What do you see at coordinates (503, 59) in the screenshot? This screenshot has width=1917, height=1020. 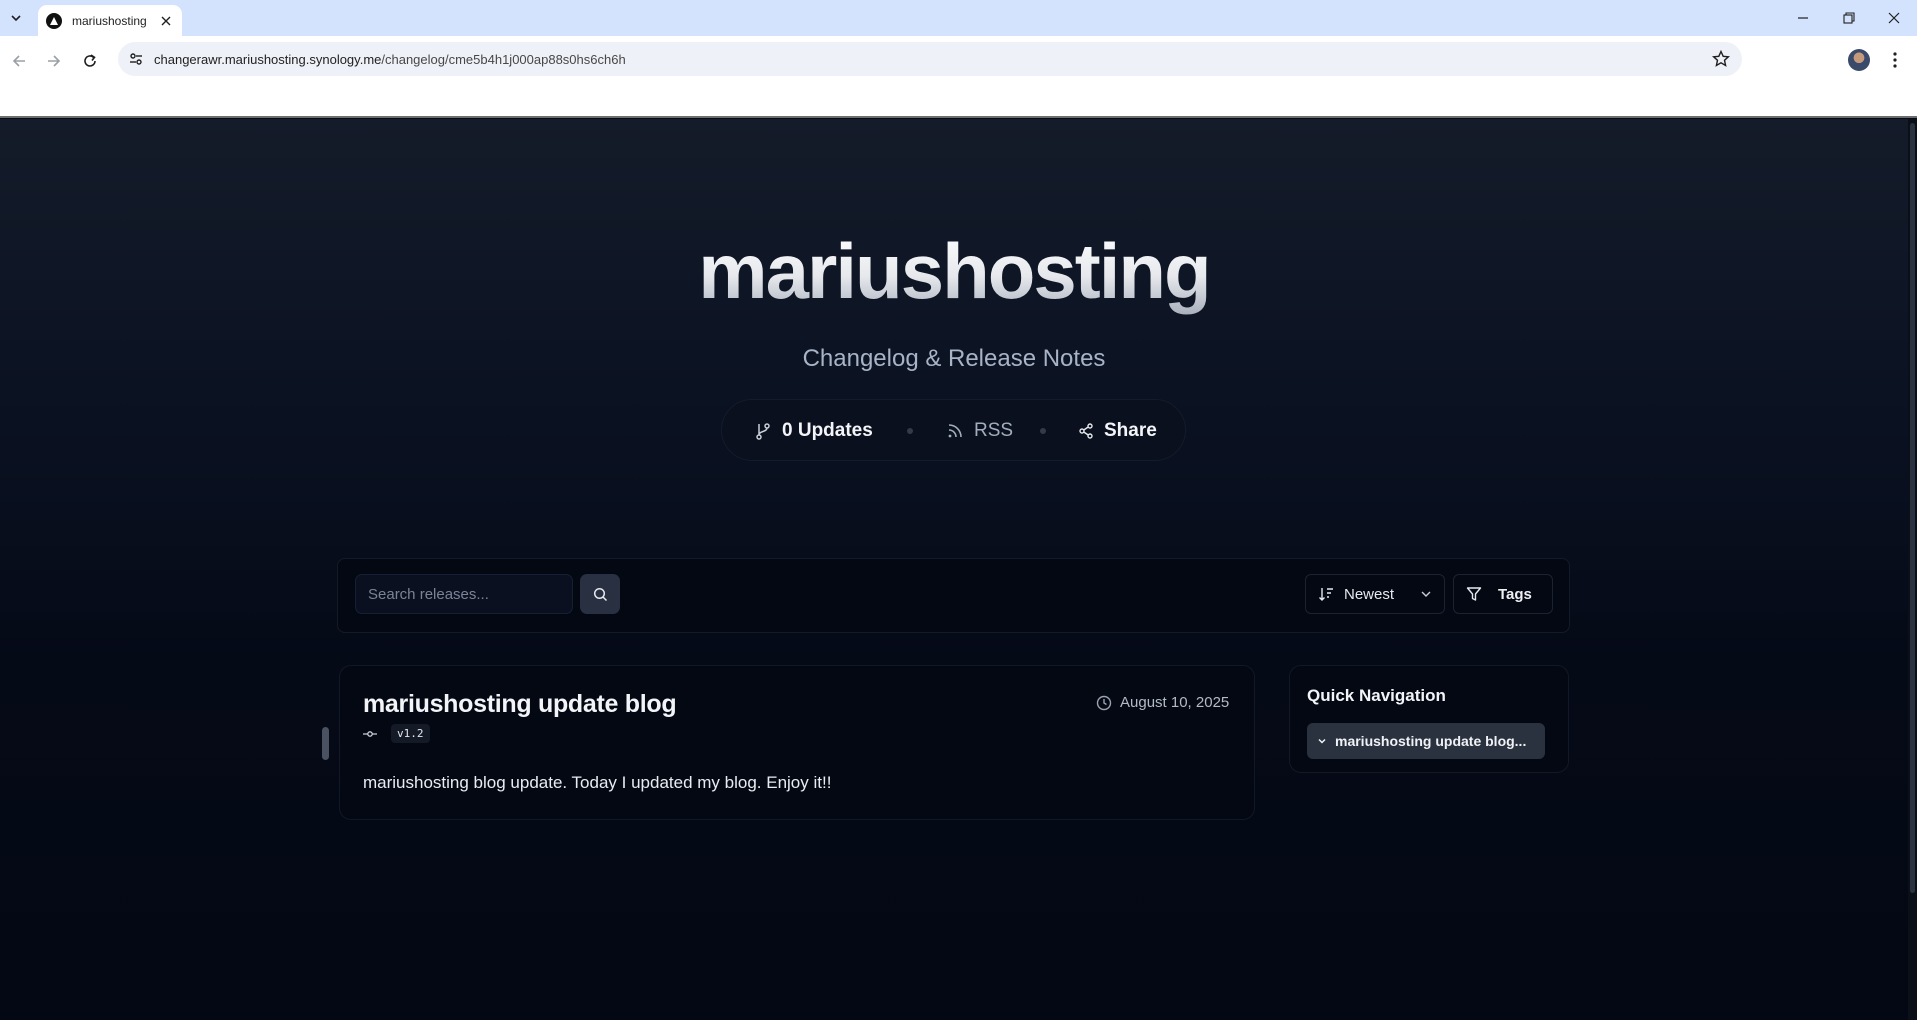 I see `url-path: /changelog/cme5b4h1j000ap88s0hs6ch6h` at bounding box center [503, 59].